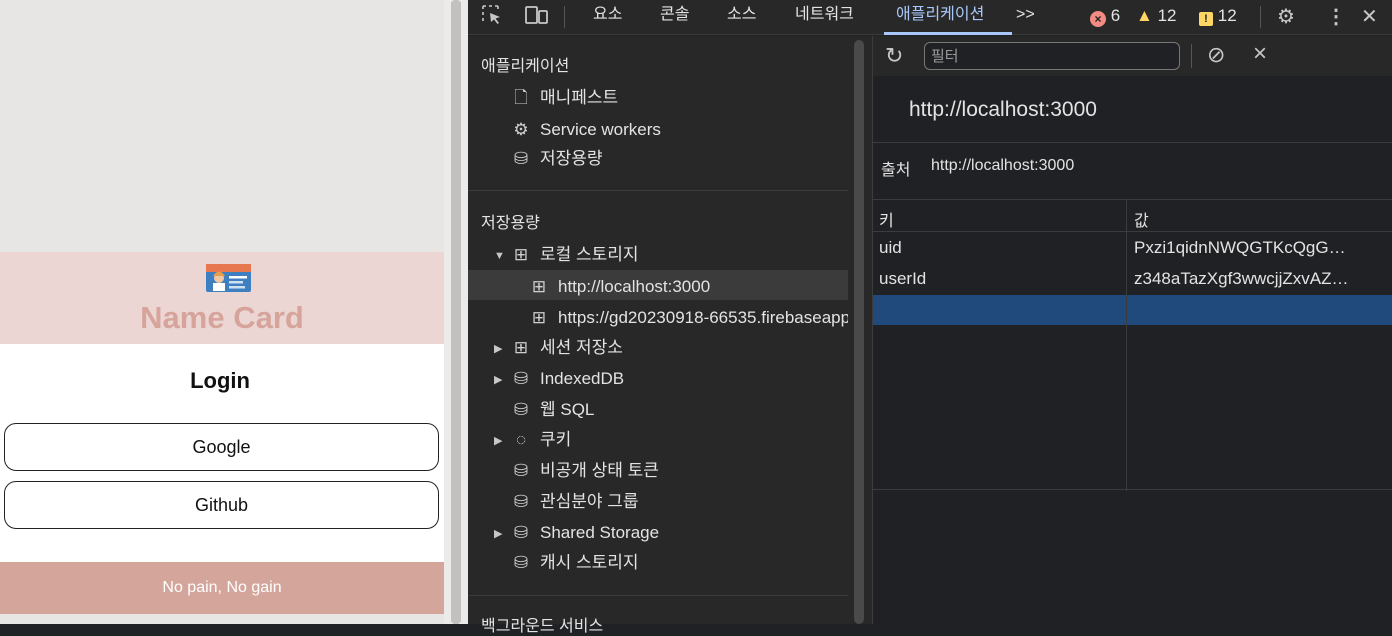  I want to click on app-title: Name Card, so click(222, 317).